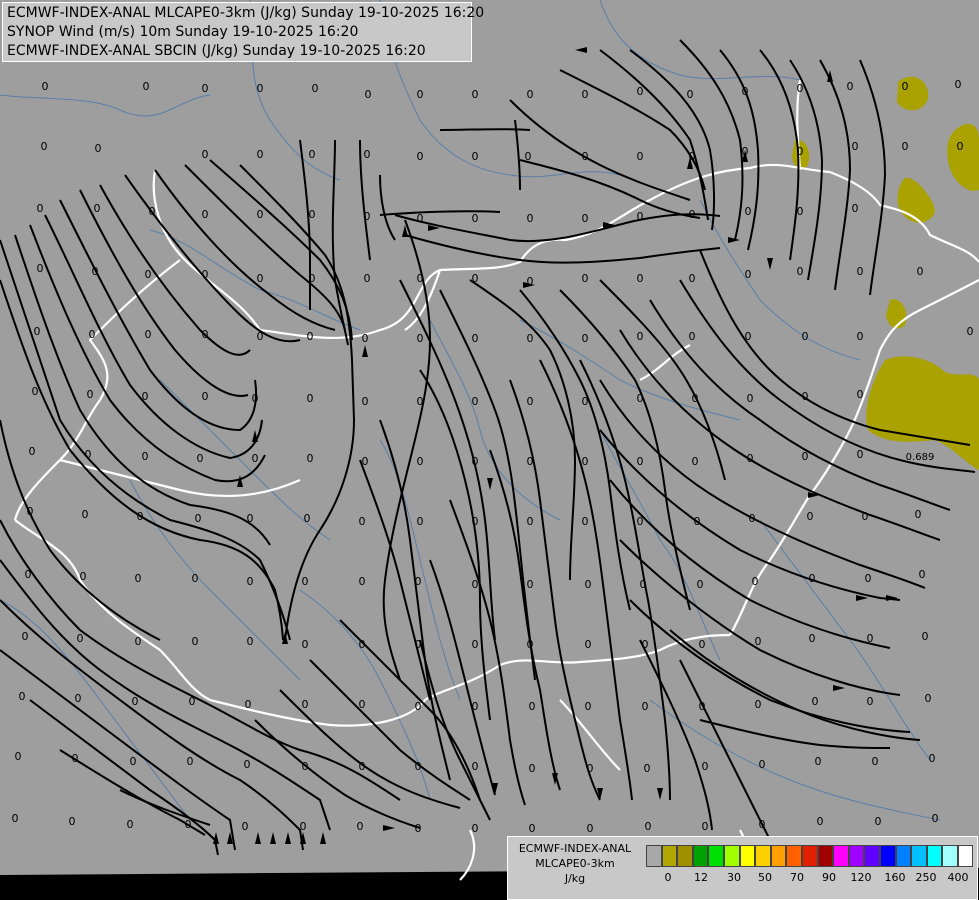 The height and width of the screenshot is (900, 979). What do you see at coordinates (797, 877) in the screenshot?
I see `legend-tick: 70` at bounding box center [797, 877].